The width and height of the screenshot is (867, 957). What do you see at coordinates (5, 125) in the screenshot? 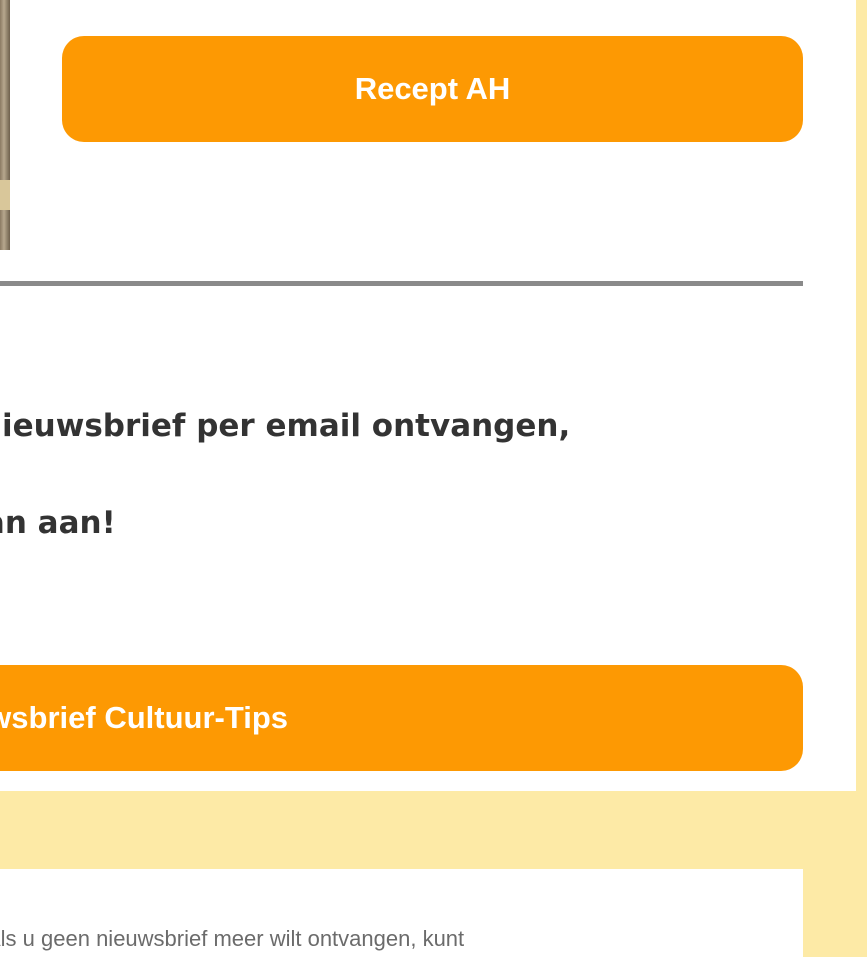
I see `recipe-photo` at bounding box center [5, 125].